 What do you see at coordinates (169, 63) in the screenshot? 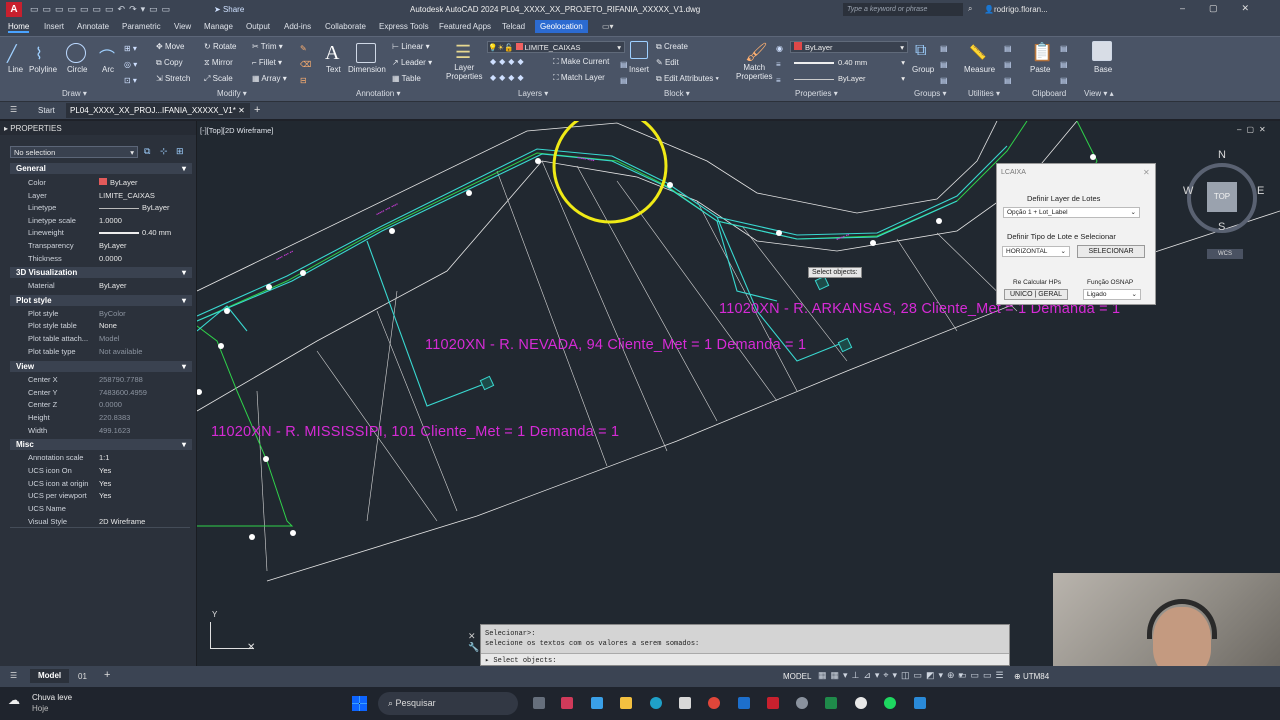
I see `copy-button: ⧉ Copy` at bounding box center [169, 63].